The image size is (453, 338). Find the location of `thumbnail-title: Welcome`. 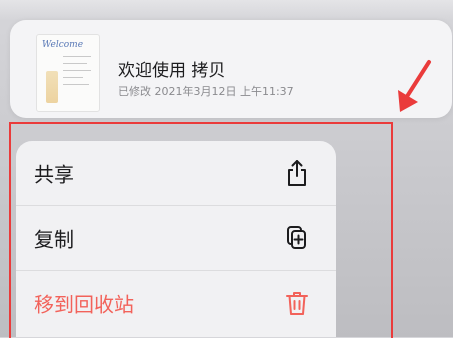

thumbnail-title: Welcome is located at coordinates (63, 45).